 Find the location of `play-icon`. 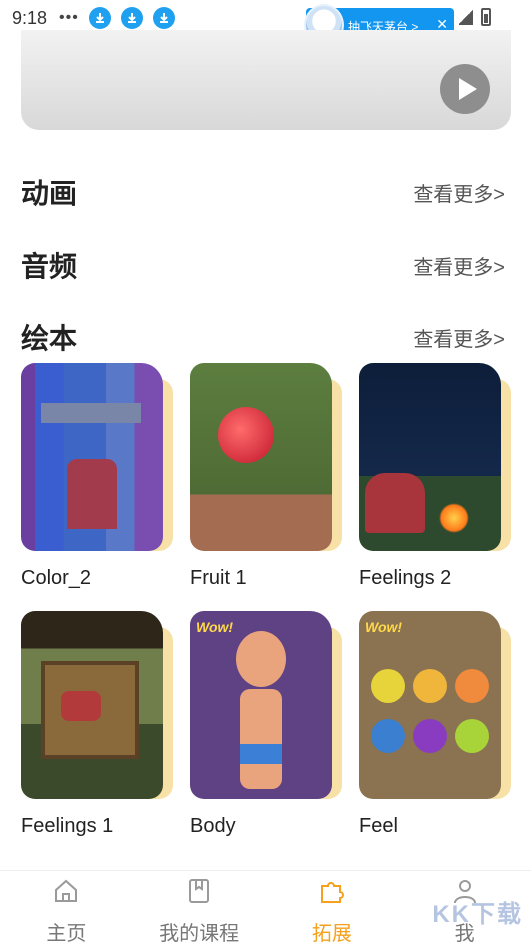

play-icon is located at coordinates (467, 89).